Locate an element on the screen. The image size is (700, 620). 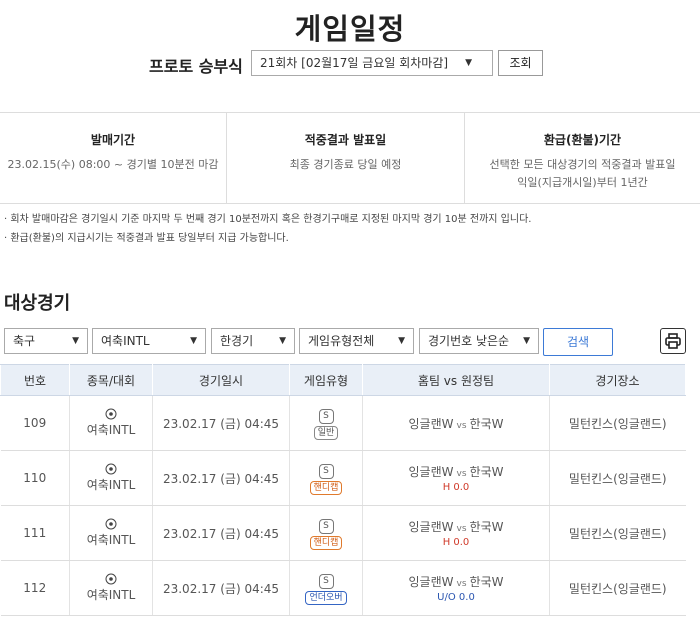
query-button: 조회 is located at coordinates (520, 63).